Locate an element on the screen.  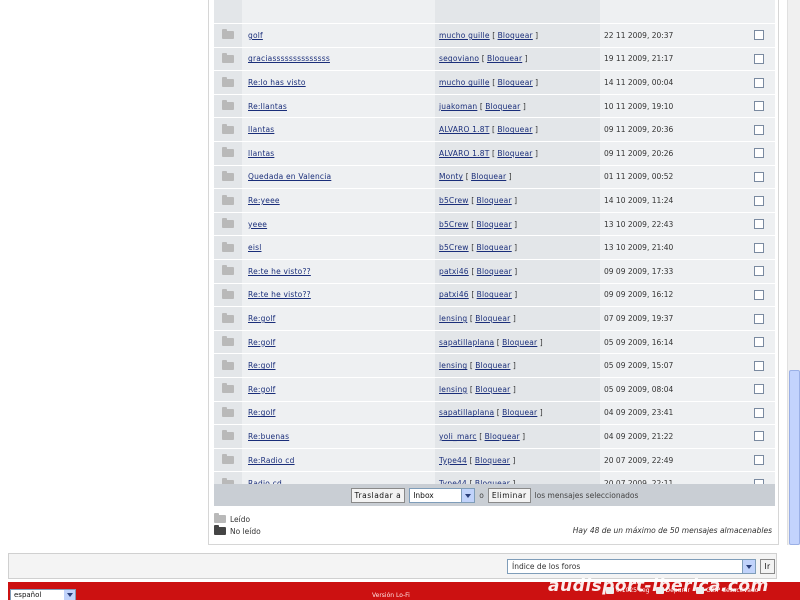
version-link: Versión Lo-Fi is located at coordinates (391, 595).